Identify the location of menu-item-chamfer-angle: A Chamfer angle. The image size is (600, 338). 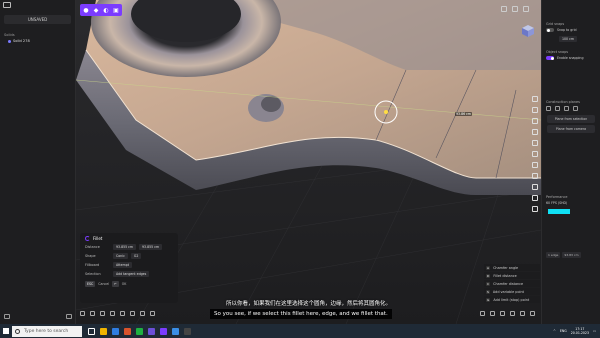
(512, 267).